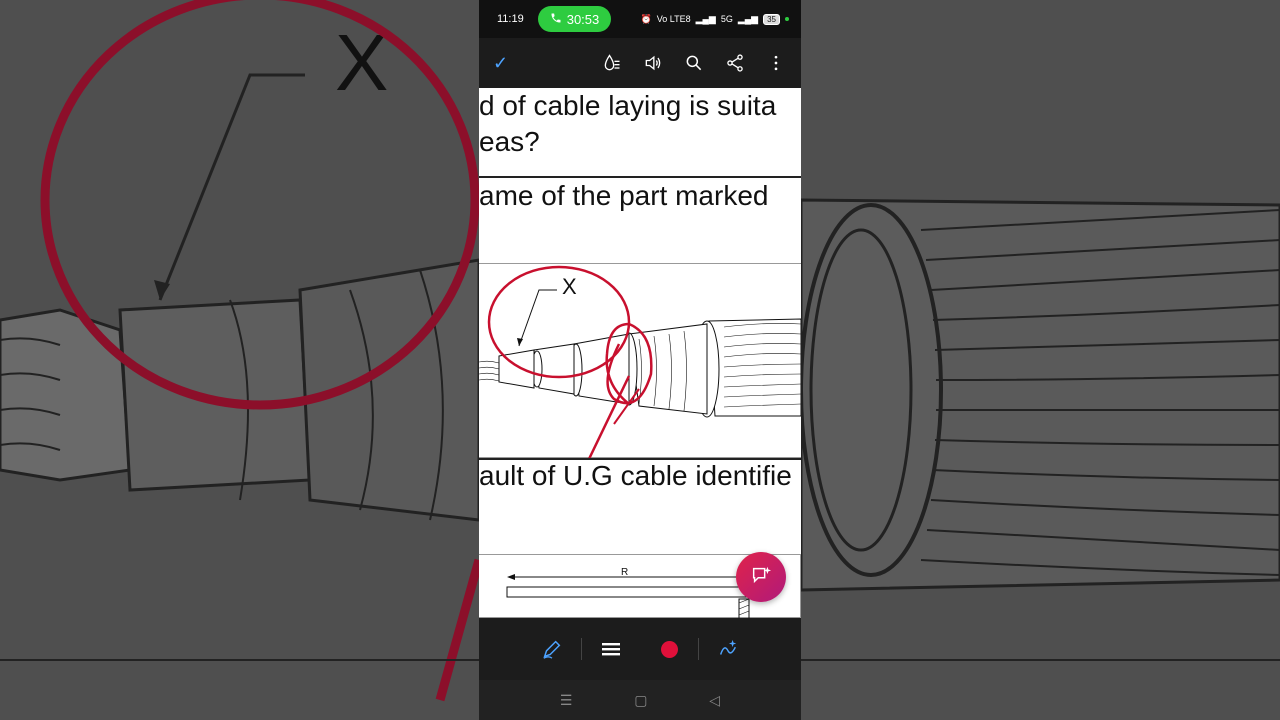 The height and width of the screenshot is (720, 1280). I want to click on divider, so click(640, 177).